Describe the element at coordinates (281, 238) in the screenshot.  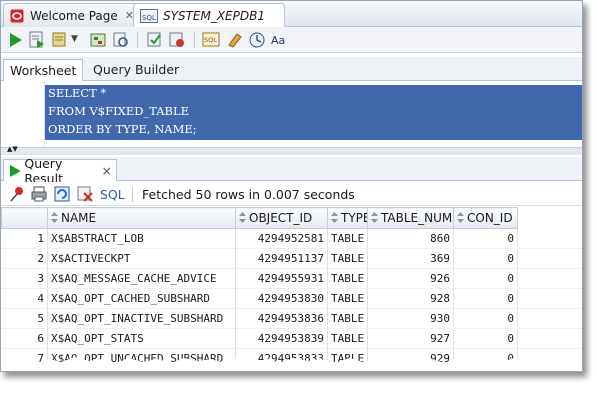
I see `cell-object-id: 4294952581` at that location.